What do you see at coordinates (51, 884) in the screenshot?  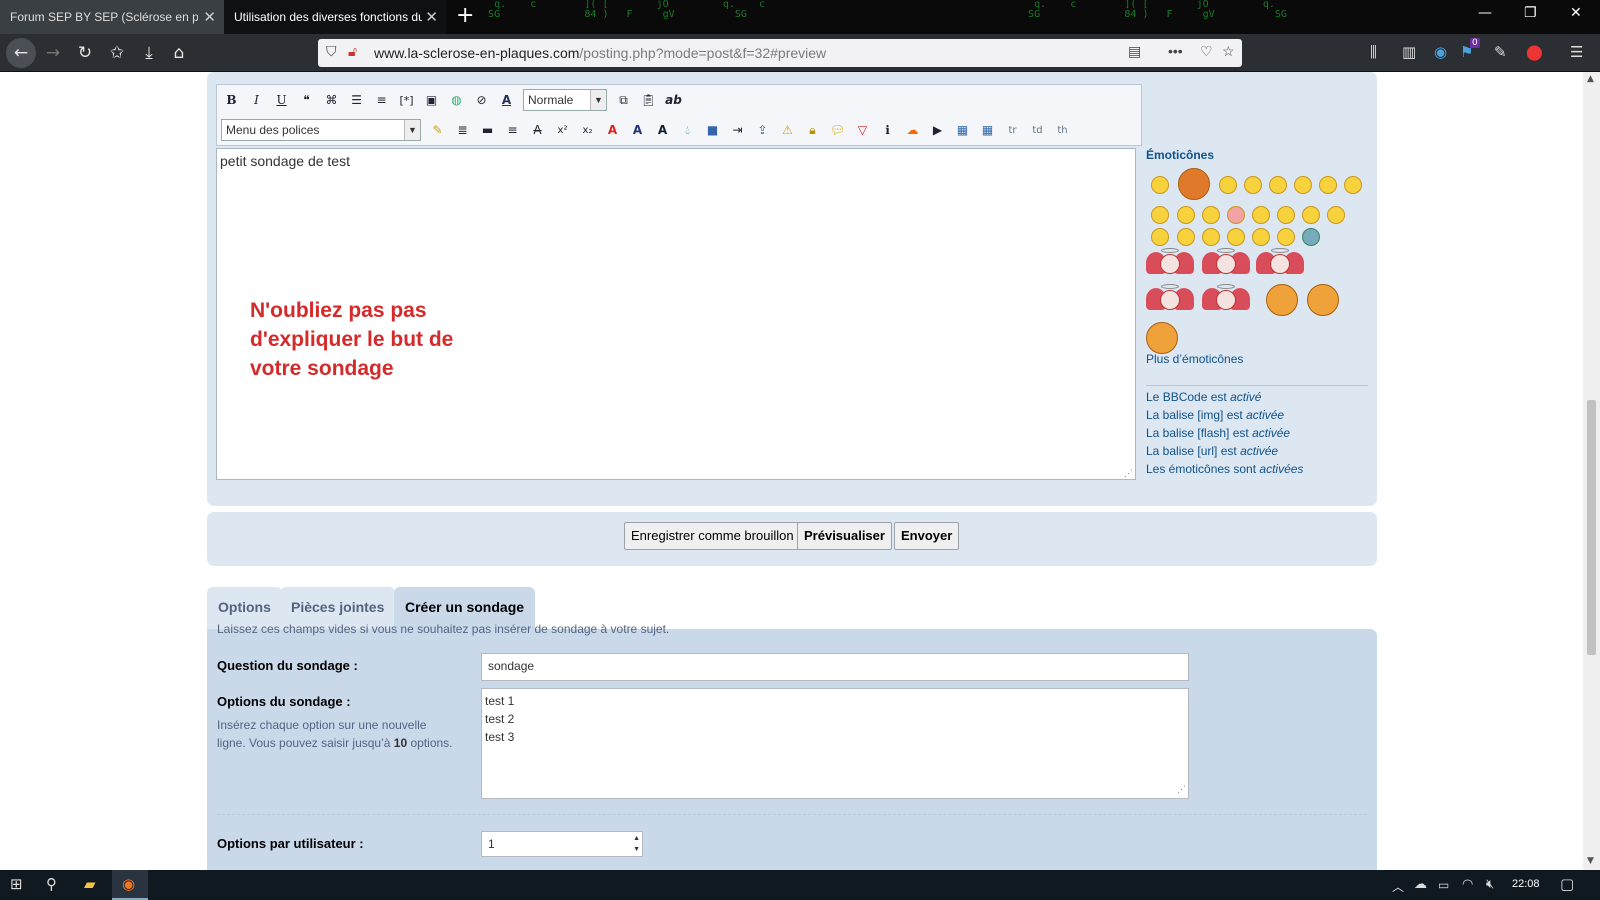 I see `search-icon: ⚲` at bounding box center [51, 884].